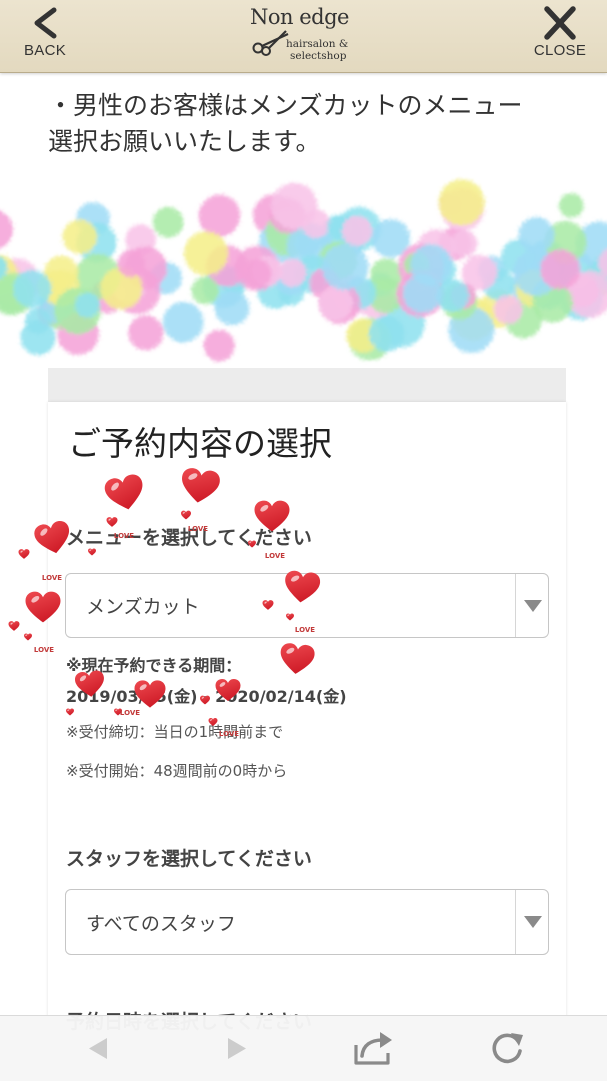  I want to click on logo-tagline-1: hairsalon &, so click(317, 44).